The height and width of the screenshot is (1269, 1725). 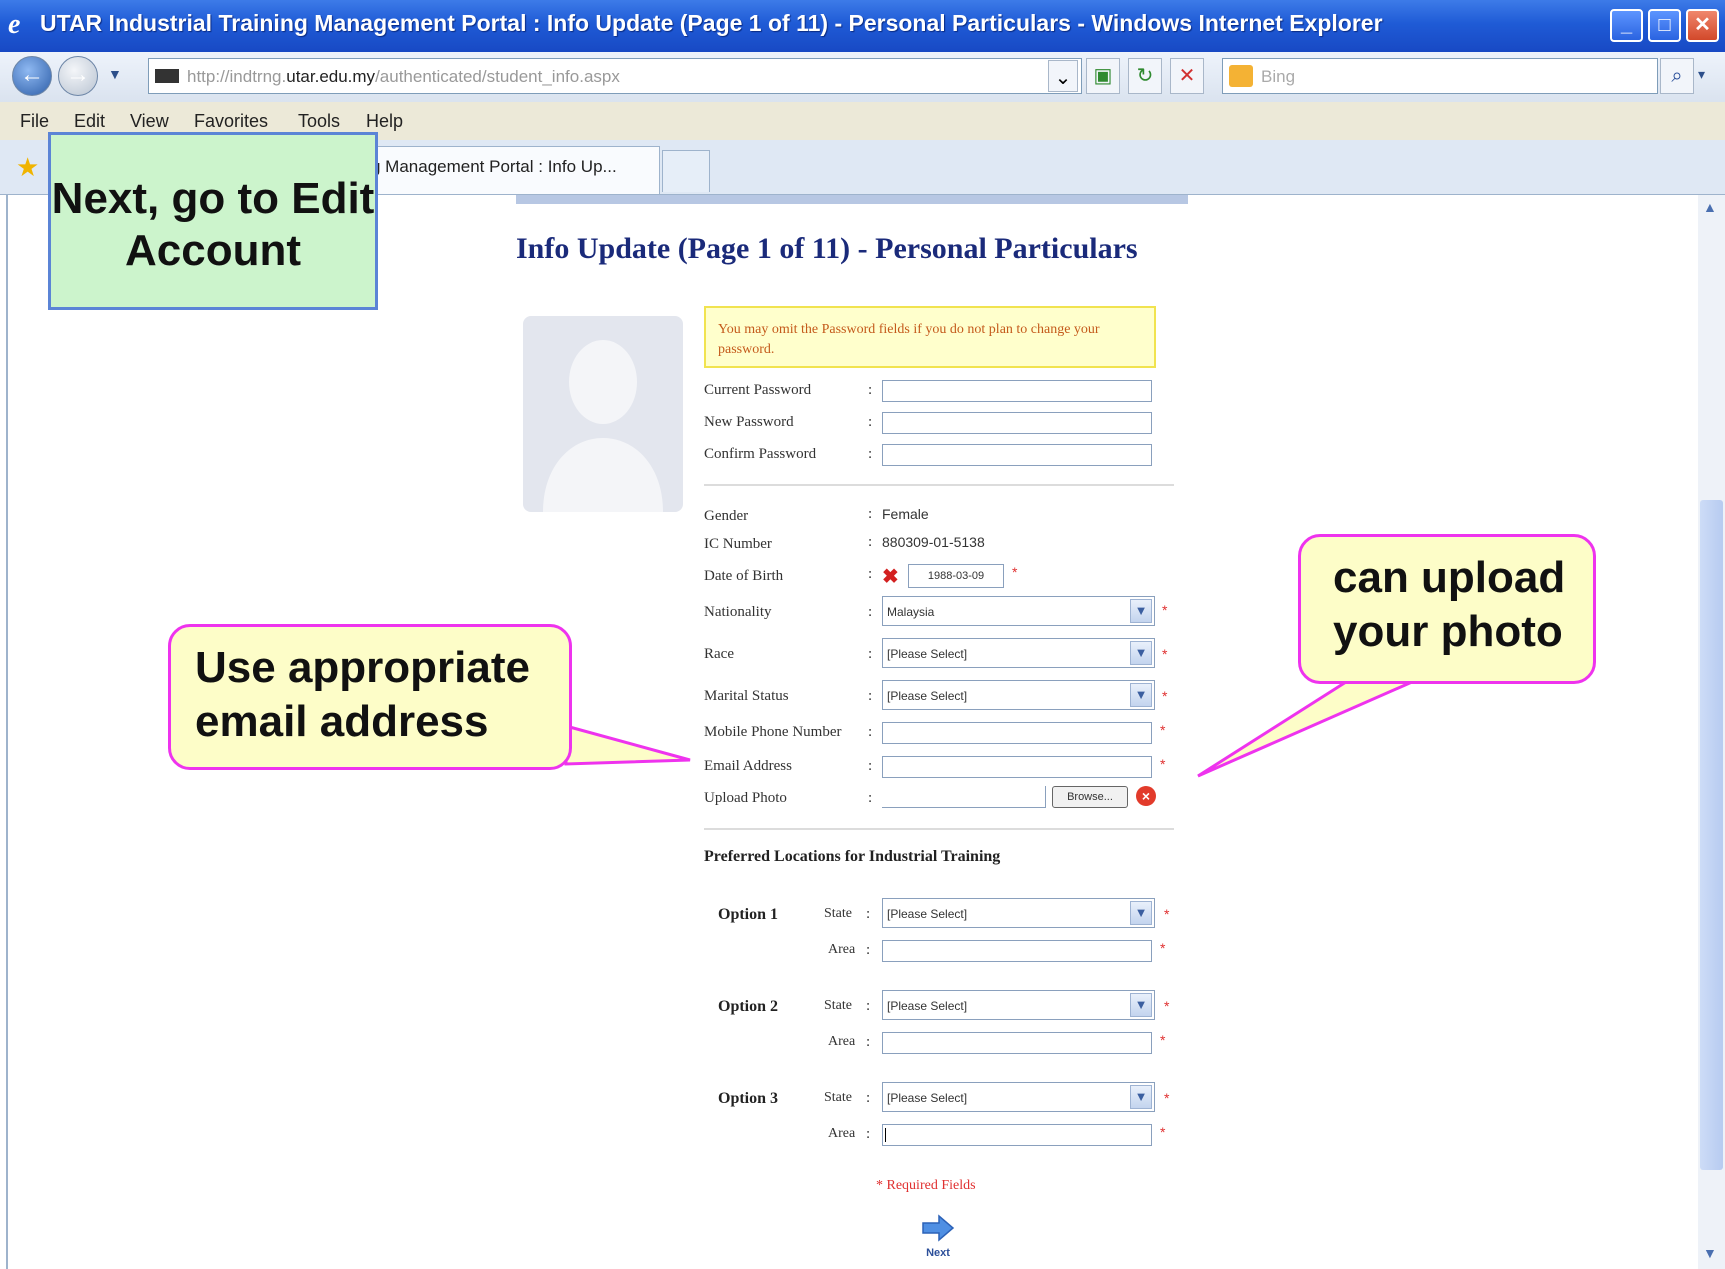 What do you see at coordinates (1447, 609) in the screenshot?
I see `callout-photo: can upload your photo` at bounding box center [1447, 609].